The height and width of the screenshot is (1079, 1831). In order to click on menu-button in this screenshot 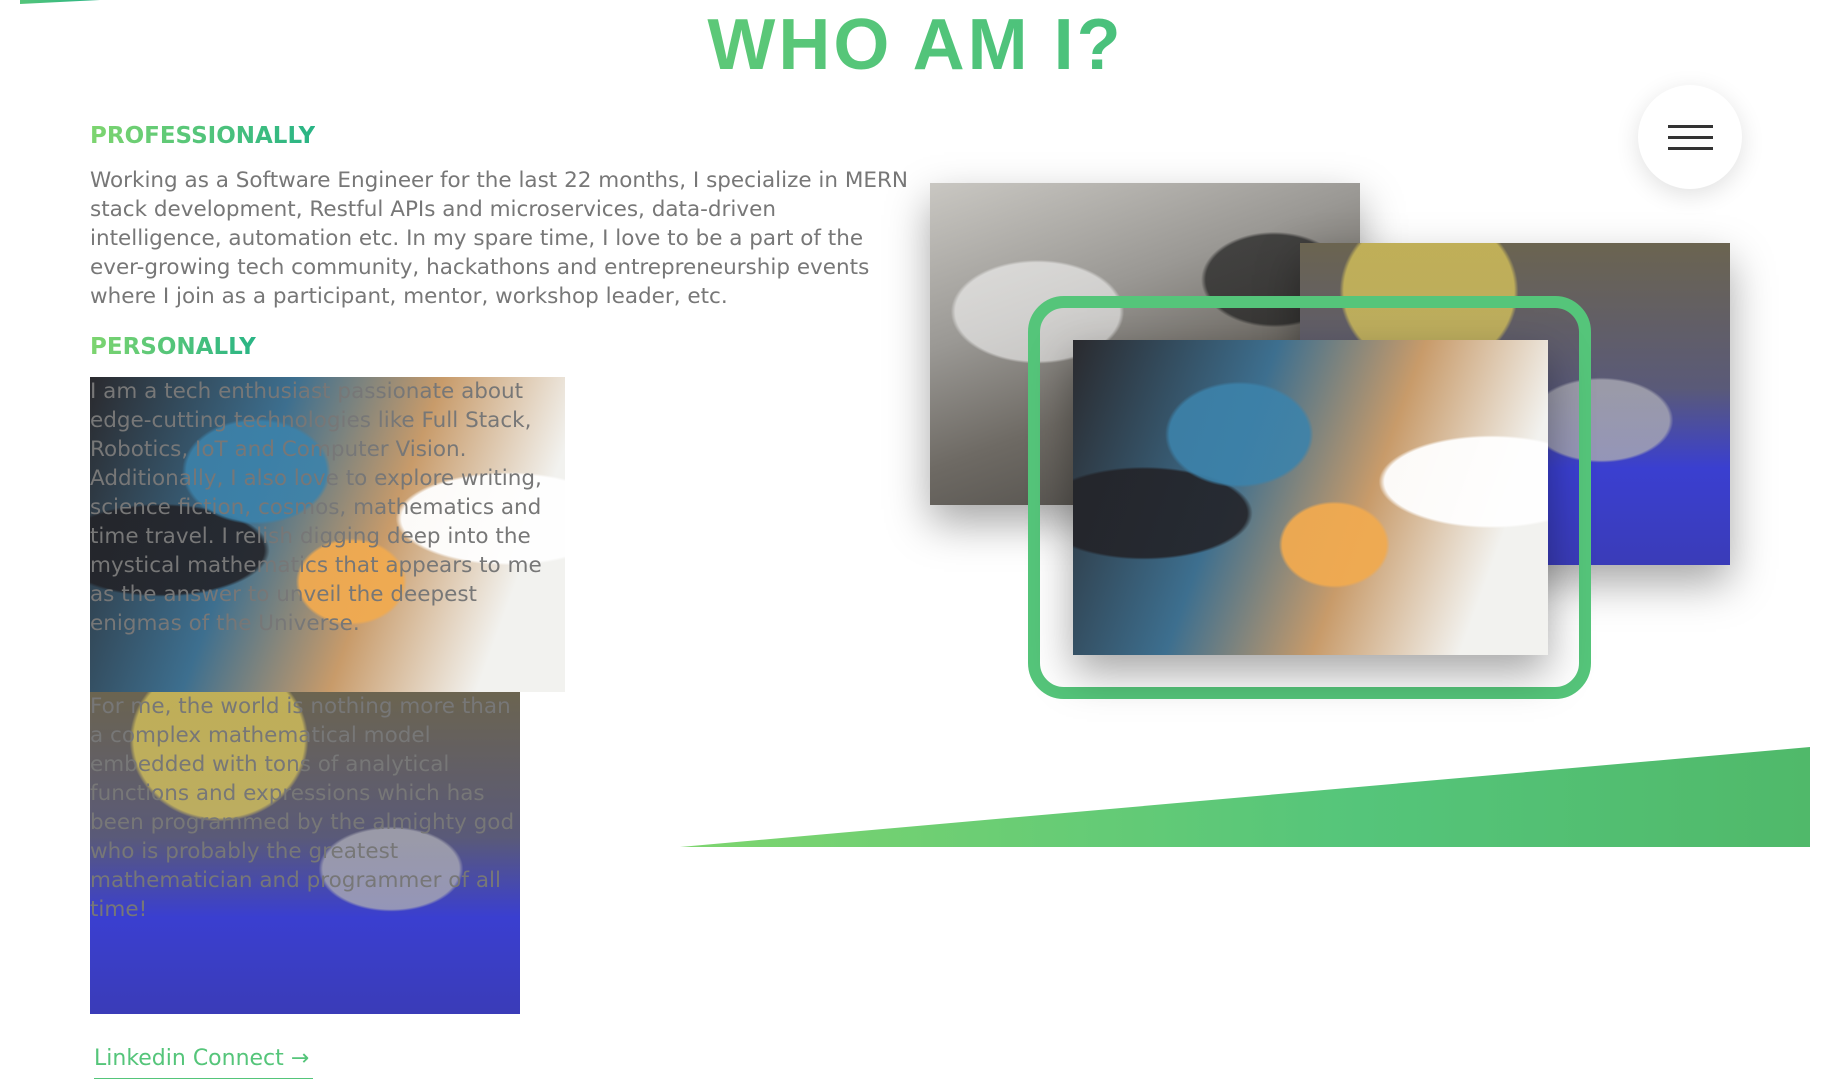, I will do `click(1690, 137)`.